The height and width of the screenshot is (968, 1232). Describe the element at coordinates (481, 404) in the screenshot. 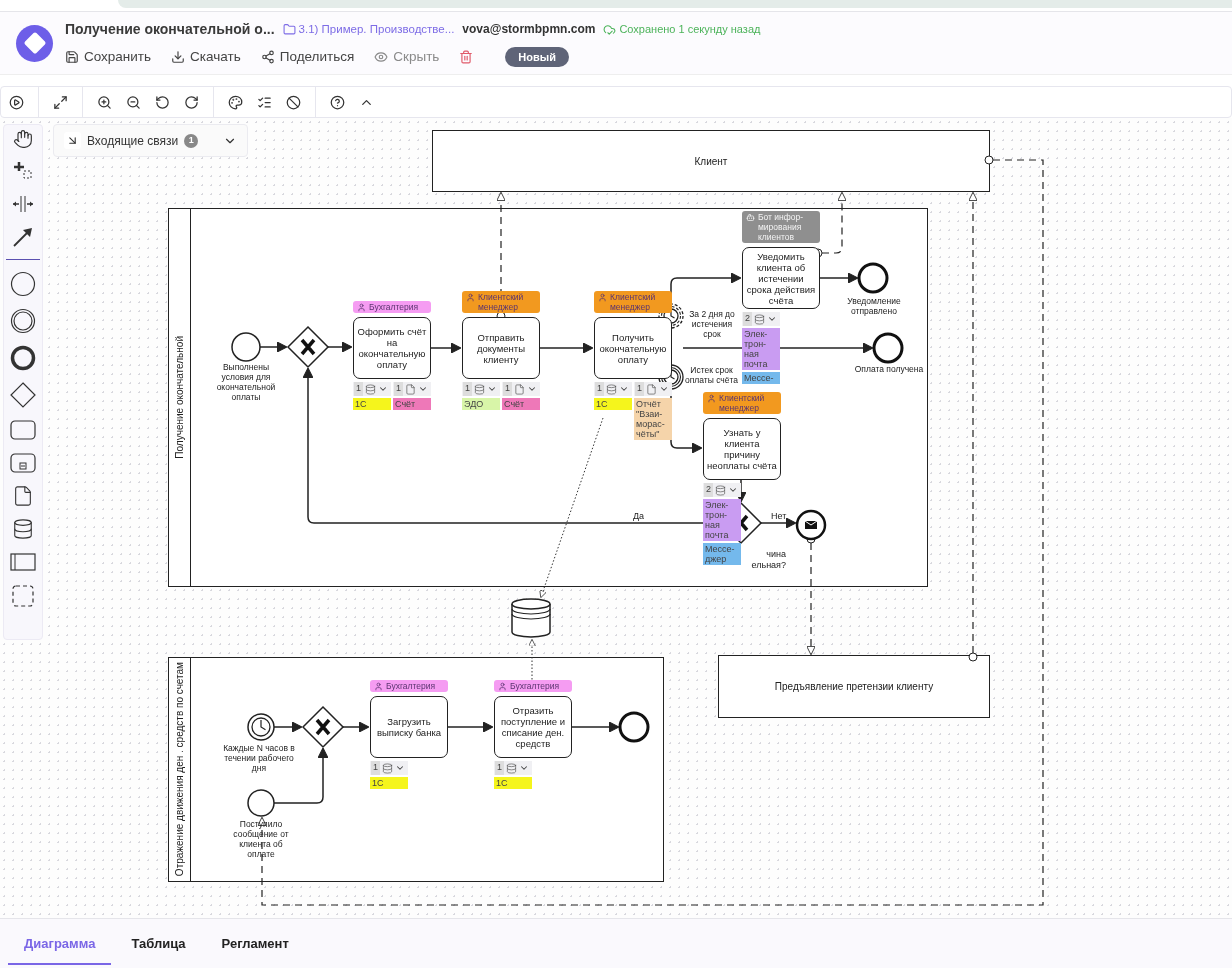

I see `resource-tag: ЭДО` at that location.